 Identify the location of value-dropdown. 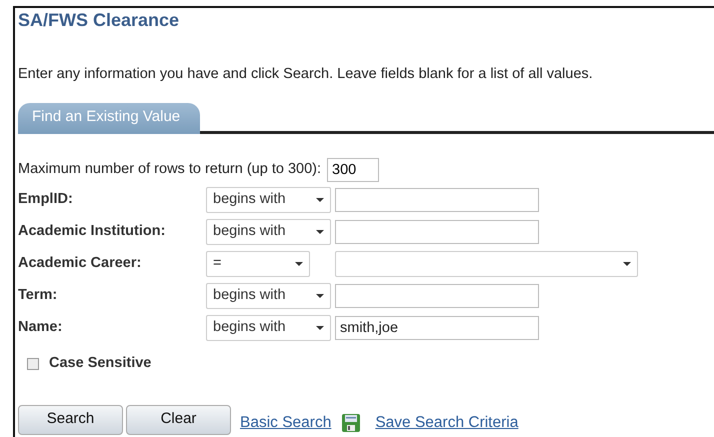
(486, 263).